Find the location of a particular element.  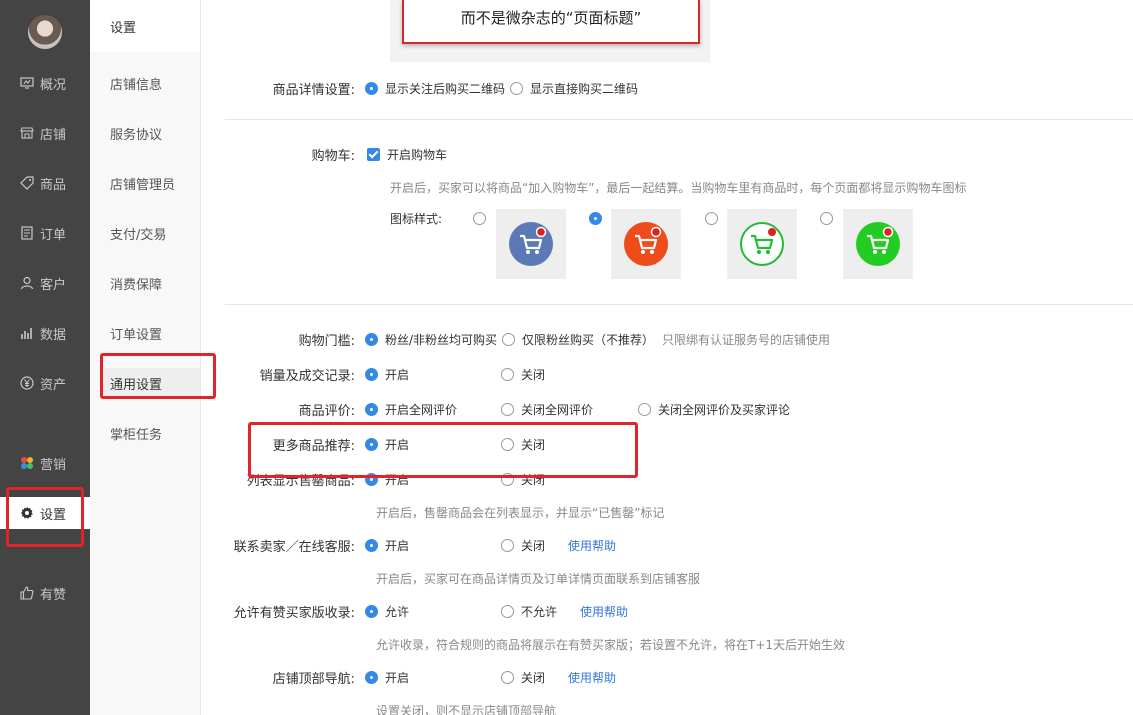

recommend-option-on: 开启 is located at coordinates (387, 444).